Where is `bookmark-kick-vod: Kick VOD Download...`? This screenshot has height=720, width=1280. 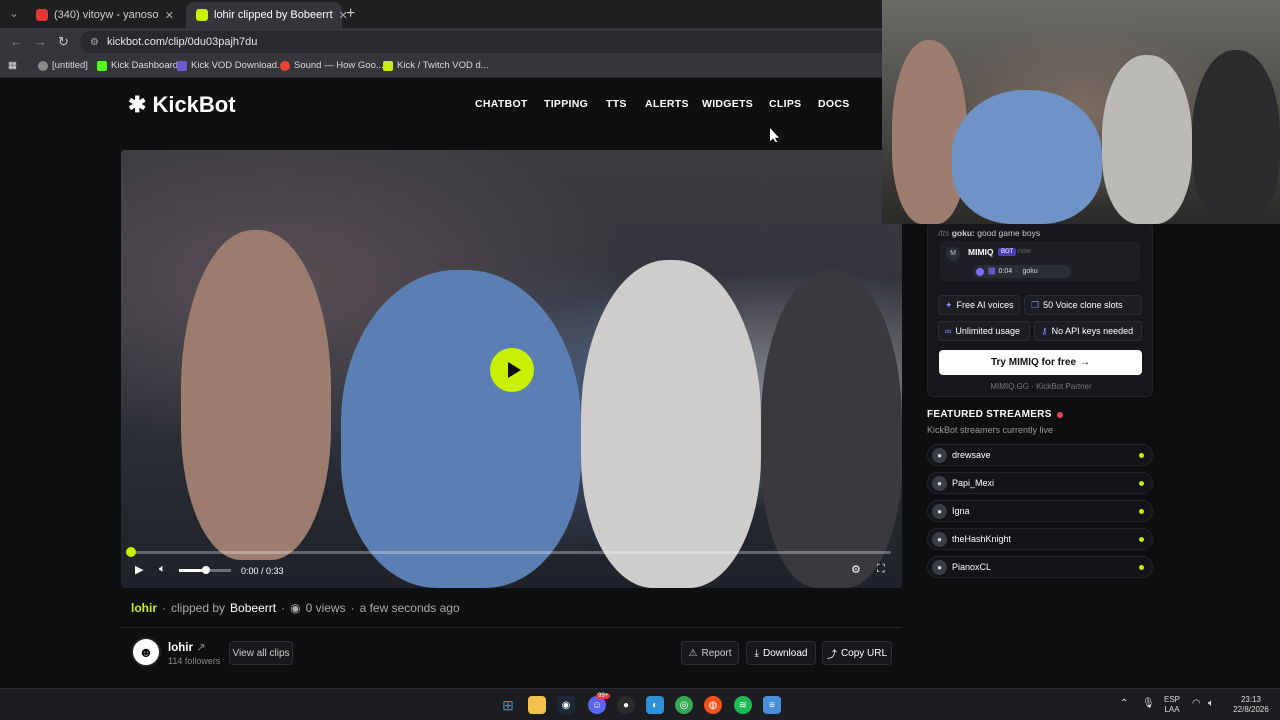
bookmark-kick-vod: Kick VOD Download... is located at coordinates (231, 65).